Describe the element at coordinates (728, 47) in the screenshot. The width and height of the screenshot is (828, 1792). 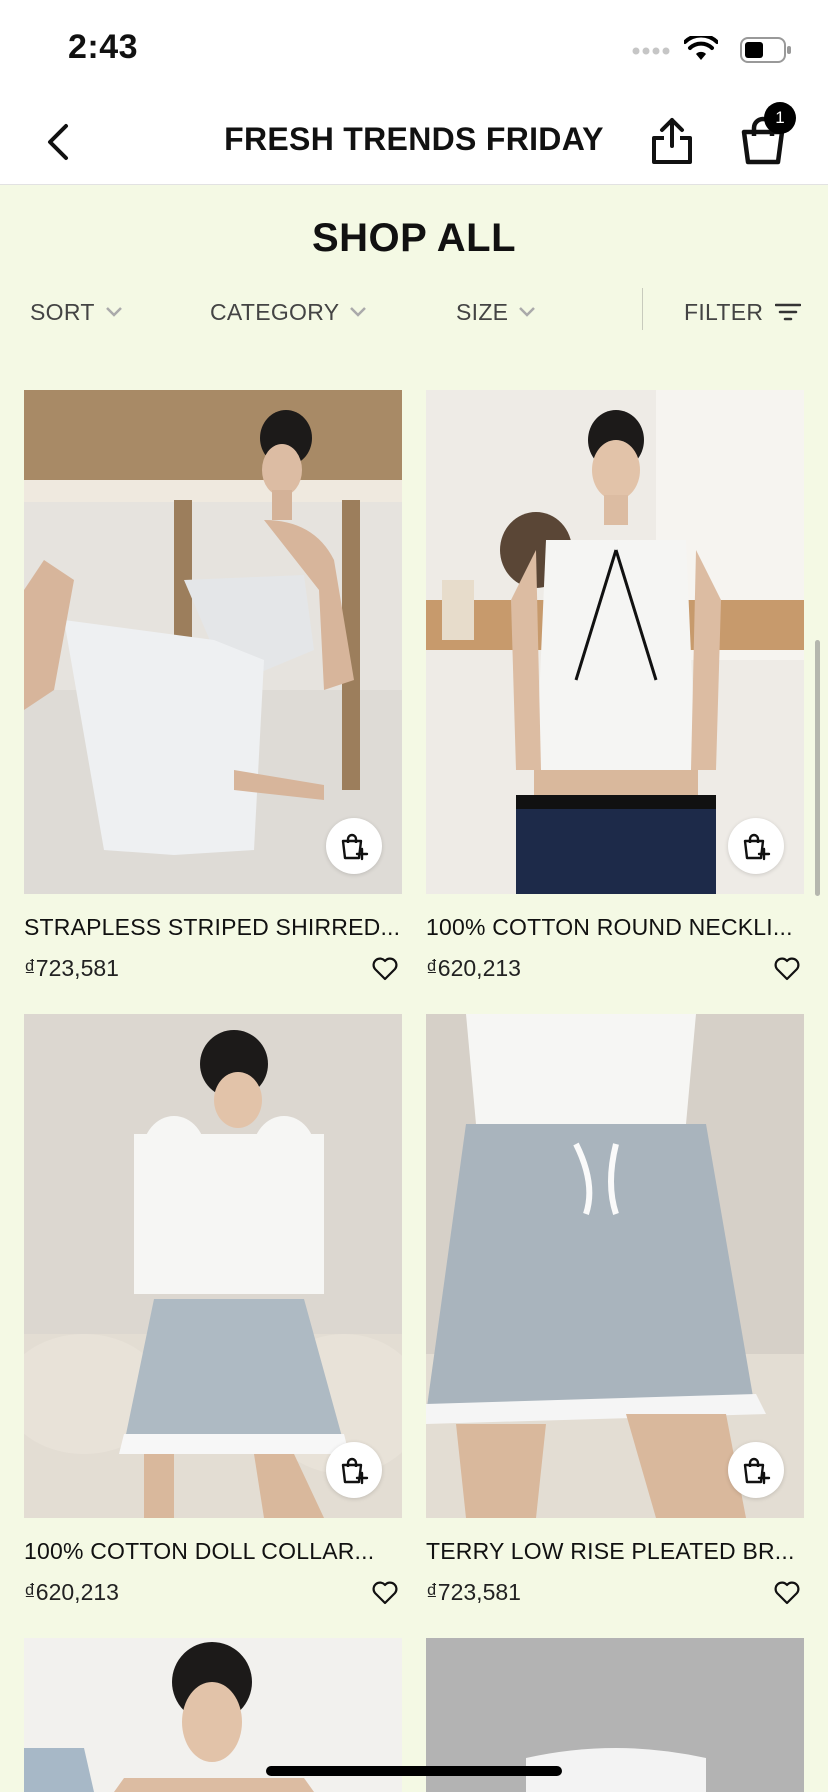
I see `status-icons` at that location.